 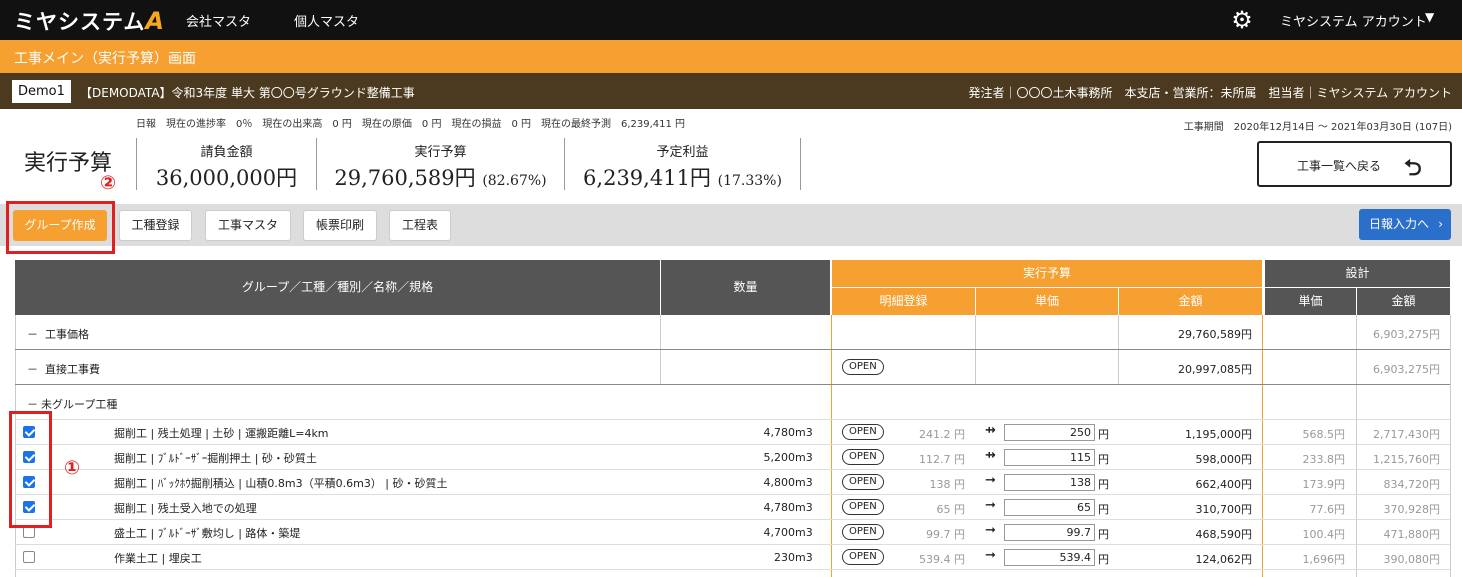 What do you see at coordinates (1242, 20) in the screenshot?
I see `gear-icon: ⚙` at bounding box center [1242, 20].